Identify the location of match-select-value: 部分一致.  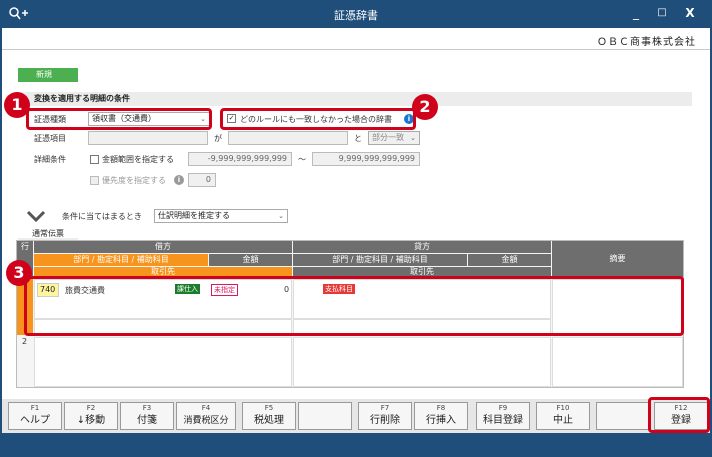
(388, 137).